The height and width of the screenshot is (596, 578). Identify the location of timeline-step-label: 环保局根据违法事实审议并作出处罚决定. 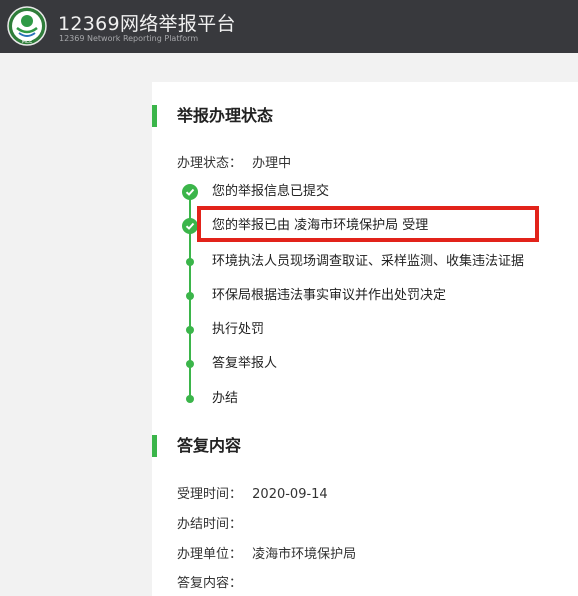
(329, 295).